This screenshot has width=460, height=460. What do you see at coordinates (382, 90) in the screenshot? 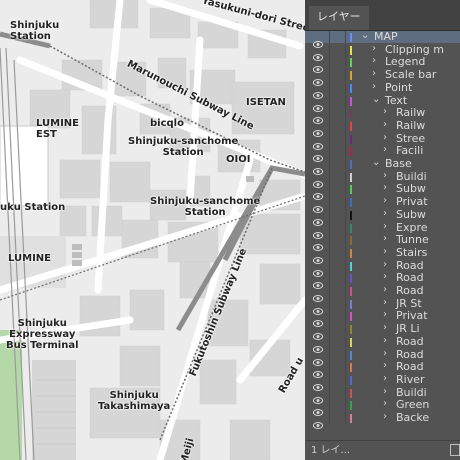
I see `layer-row: › Point` at bounding box center [382, 90].